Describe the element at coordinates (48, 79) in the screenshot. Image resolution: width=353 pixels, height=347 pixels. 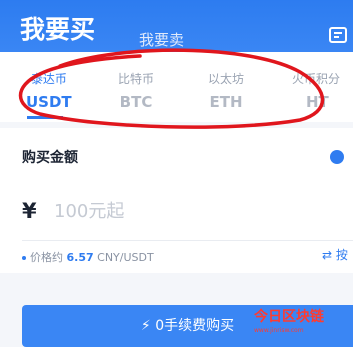
I see `coin-name: 泰达币` at that location.